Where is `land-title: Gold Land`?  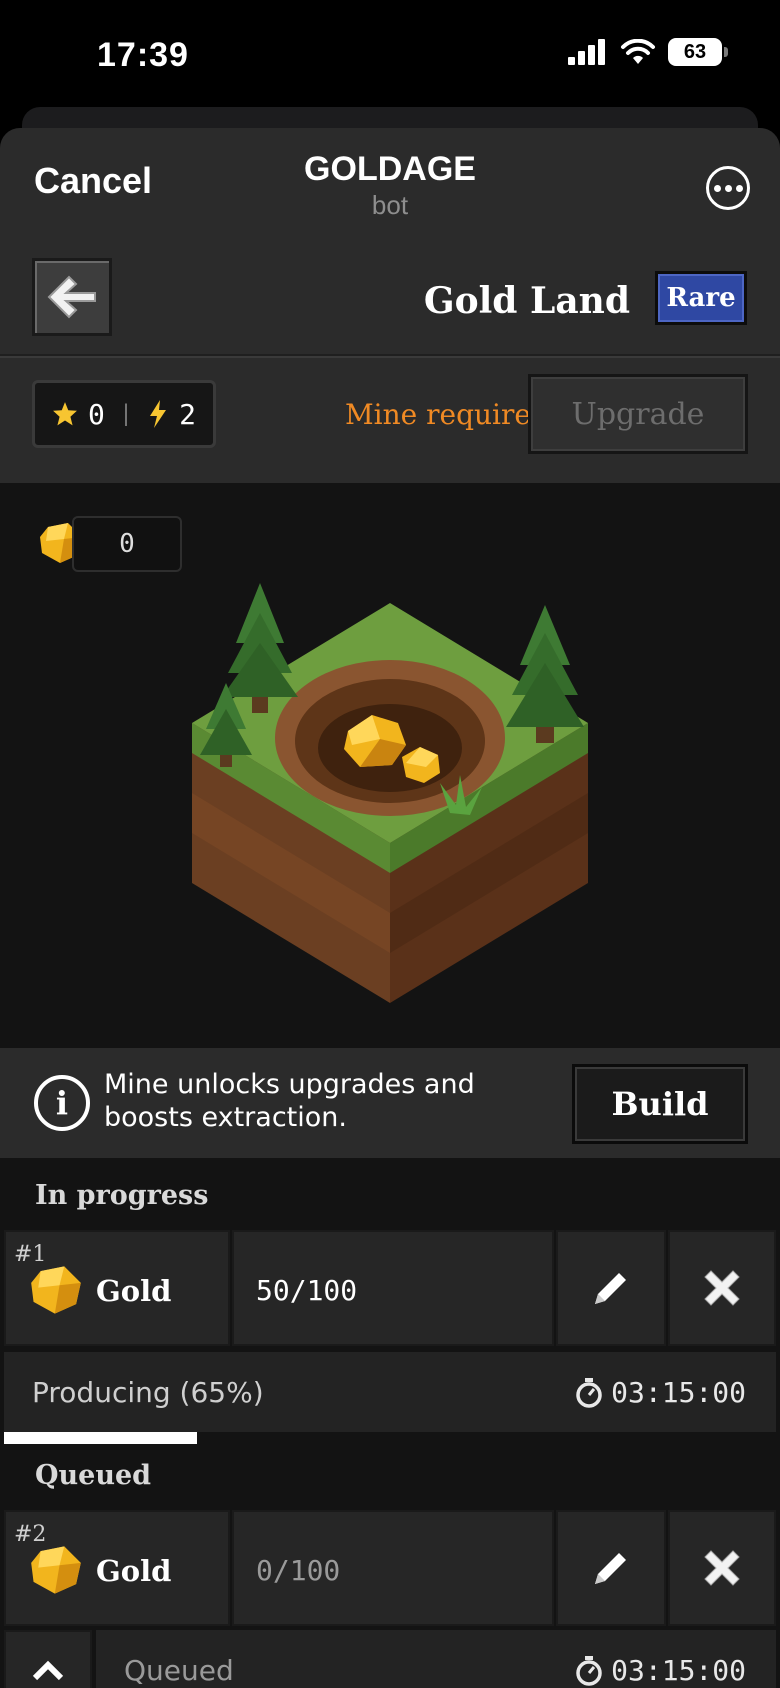 land-title: Gold Land is located at coordinates (526, 301).